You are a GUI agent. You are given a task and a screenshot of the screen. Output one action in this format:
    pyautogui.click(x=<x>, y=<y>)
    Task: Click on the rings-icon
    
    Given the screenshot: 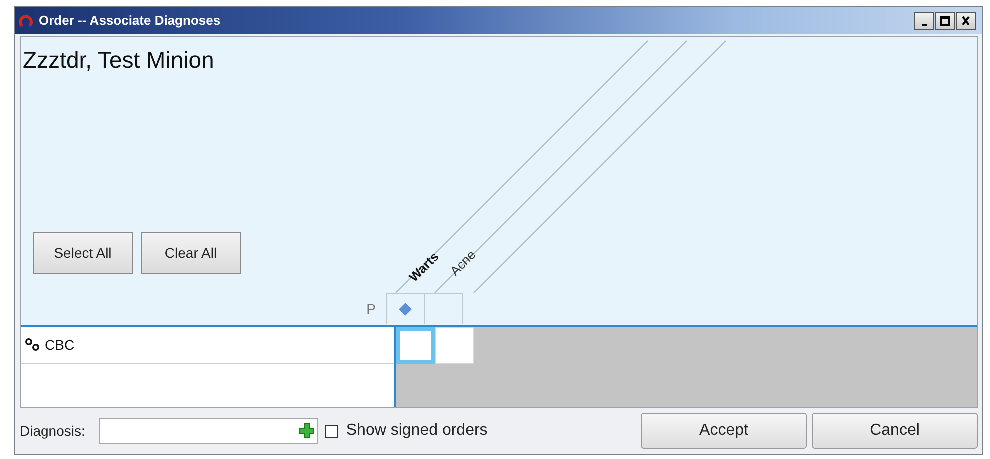 What is the action you would take?
    pyautogui.click(x=33, y=345)
    